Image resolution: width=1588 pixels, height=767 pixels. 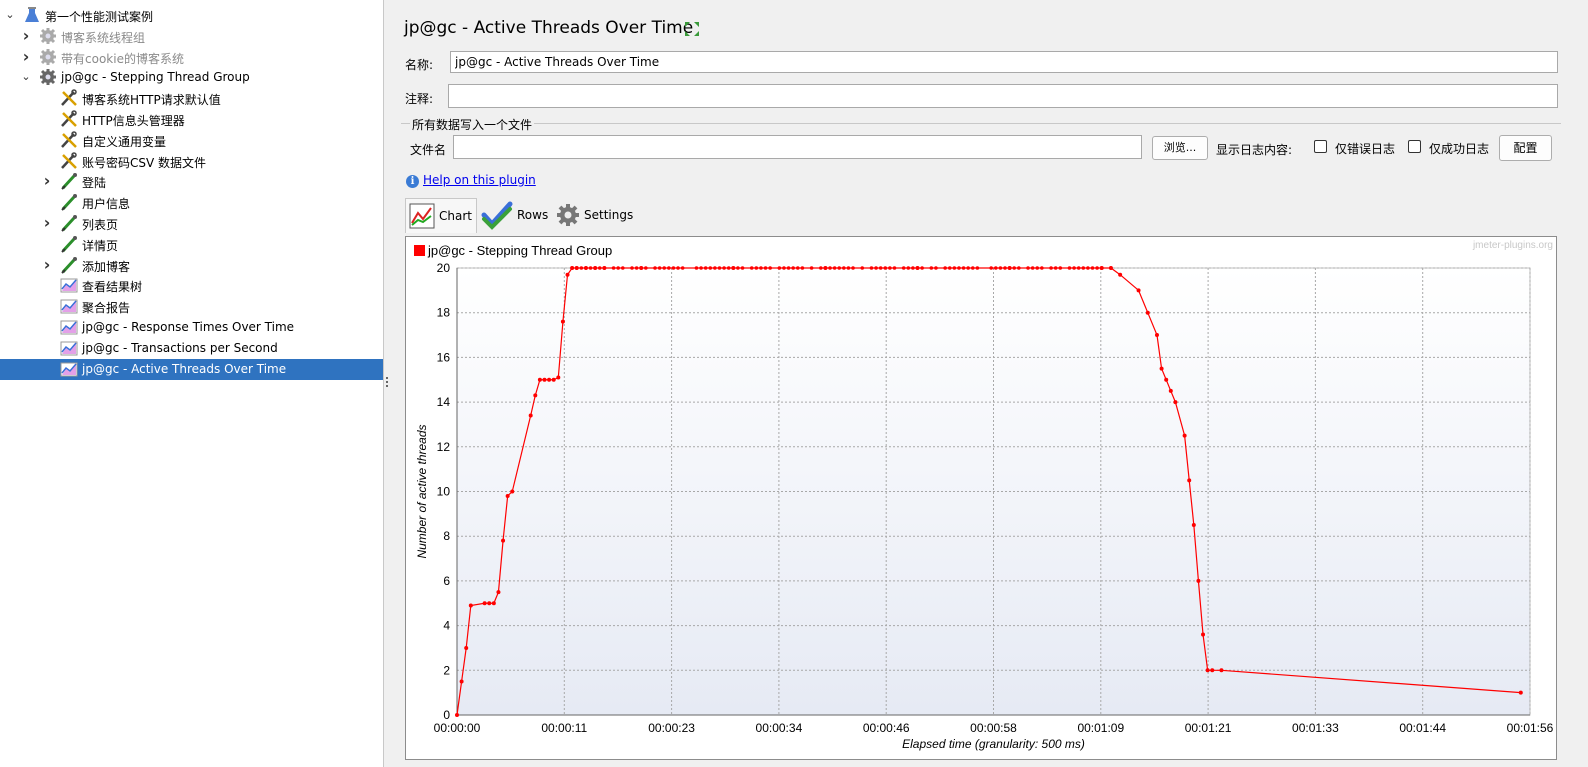 I want to click on tree-node: › 带有cookie的博客系统, so click(x=191, y=57).